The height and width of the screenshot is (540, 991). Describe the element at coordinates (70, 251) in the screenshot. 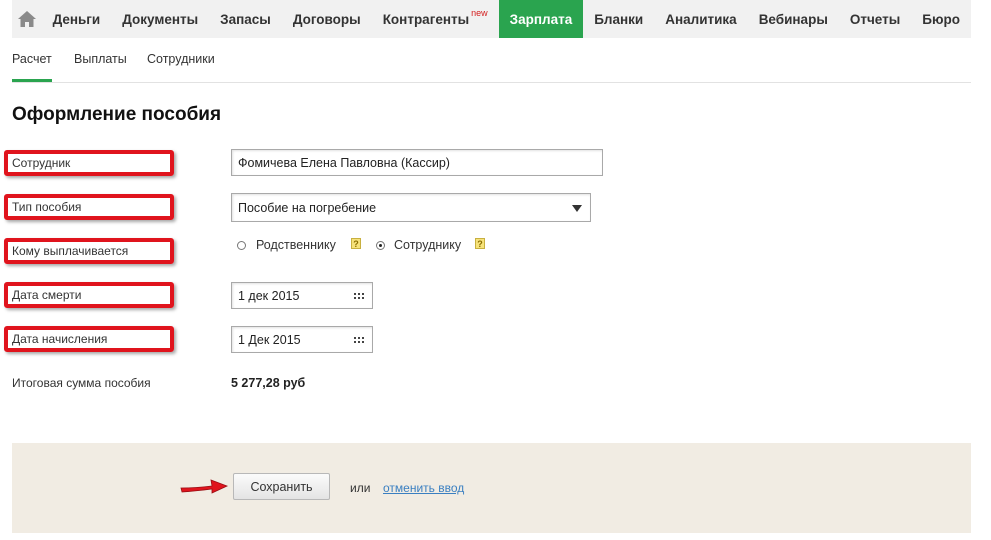

I see `paid-to-label: Кому выплачивается` at that location.